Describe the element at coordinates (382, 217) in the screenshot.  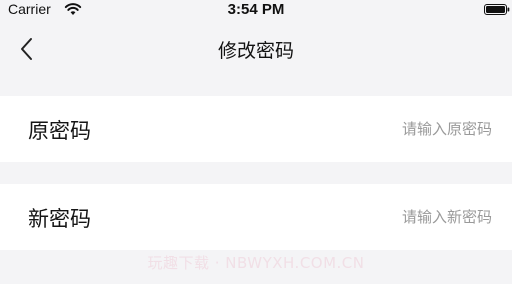
I see `new-password-input` at that location.